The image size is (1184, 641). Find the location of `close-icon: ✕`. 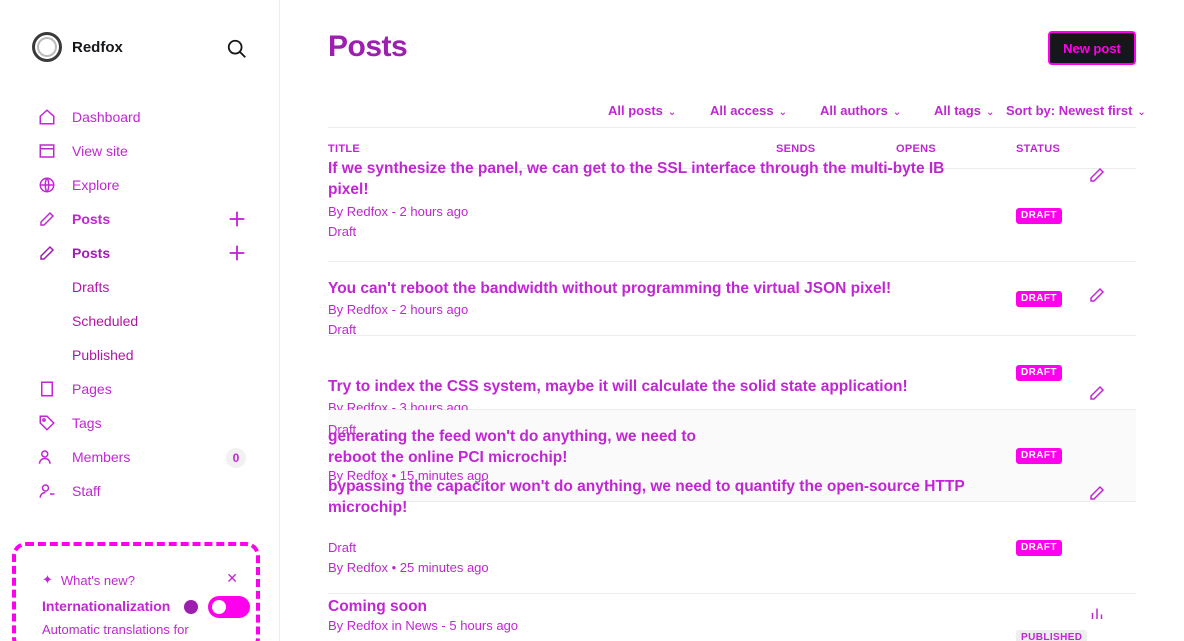

close-icon: ✕ is located at coordinates (232, 578).